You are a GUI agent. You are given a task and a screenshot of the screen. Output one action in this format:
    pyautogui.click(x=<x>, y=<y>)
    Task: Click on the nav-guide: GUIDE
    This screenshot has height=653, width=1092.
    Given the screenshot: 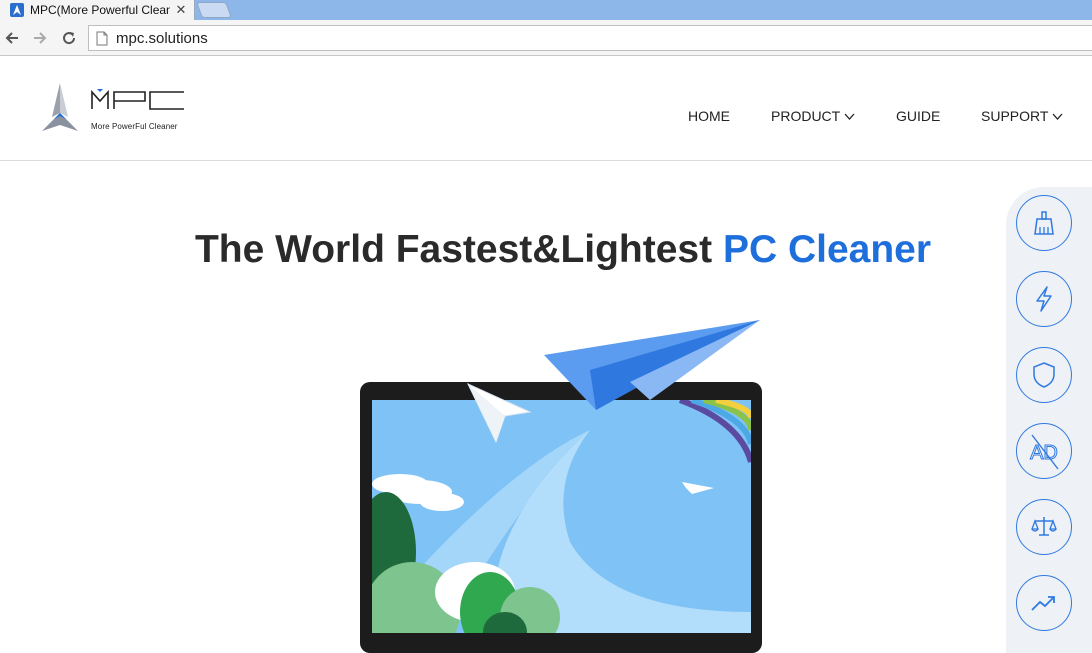 What is the action you would take?
    pyautogui.click(x=918, y=116)
    